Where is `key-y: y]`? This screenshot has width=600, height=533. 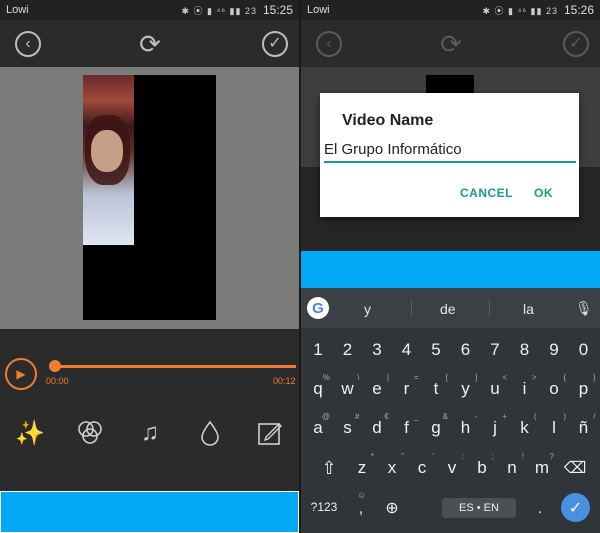
key-y: y] is located at coordinates (466, 386).